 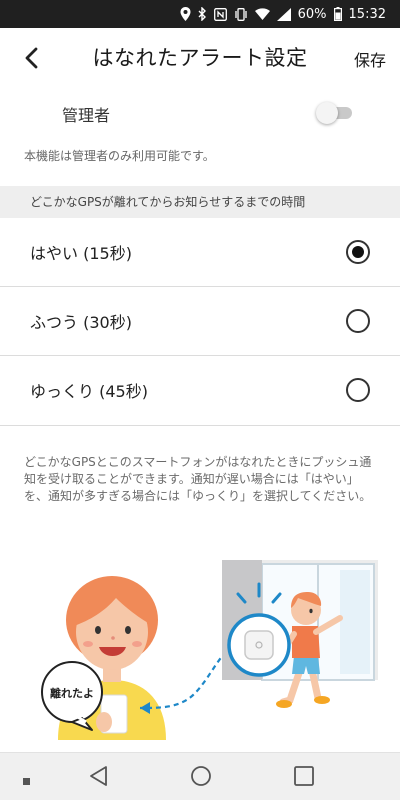 I want to click on home-circle-icon, so click(x=201, y=776).